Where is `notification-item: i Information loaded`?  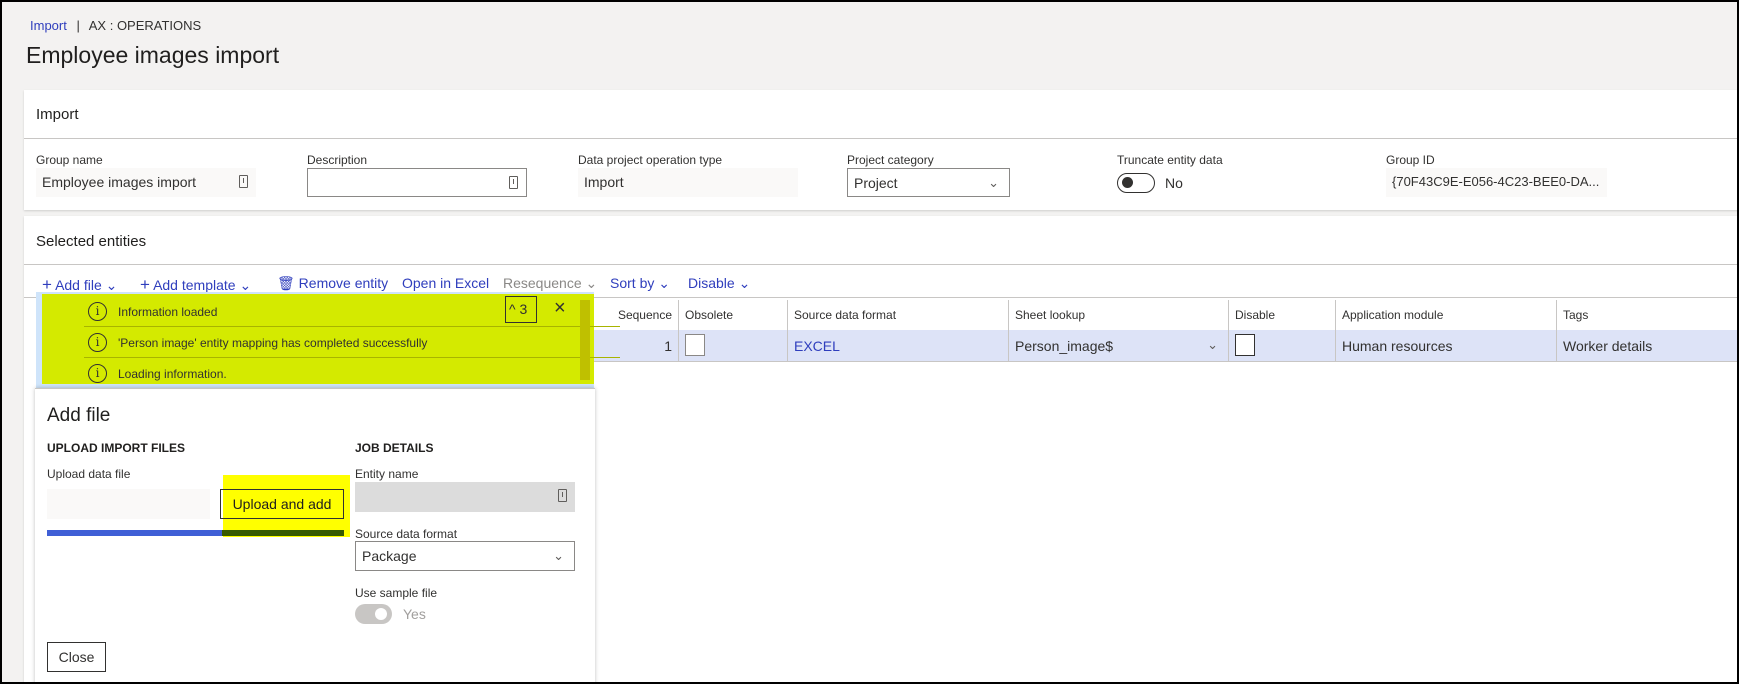
notification-item: i Information loaded is located at coordinates (352, 312).